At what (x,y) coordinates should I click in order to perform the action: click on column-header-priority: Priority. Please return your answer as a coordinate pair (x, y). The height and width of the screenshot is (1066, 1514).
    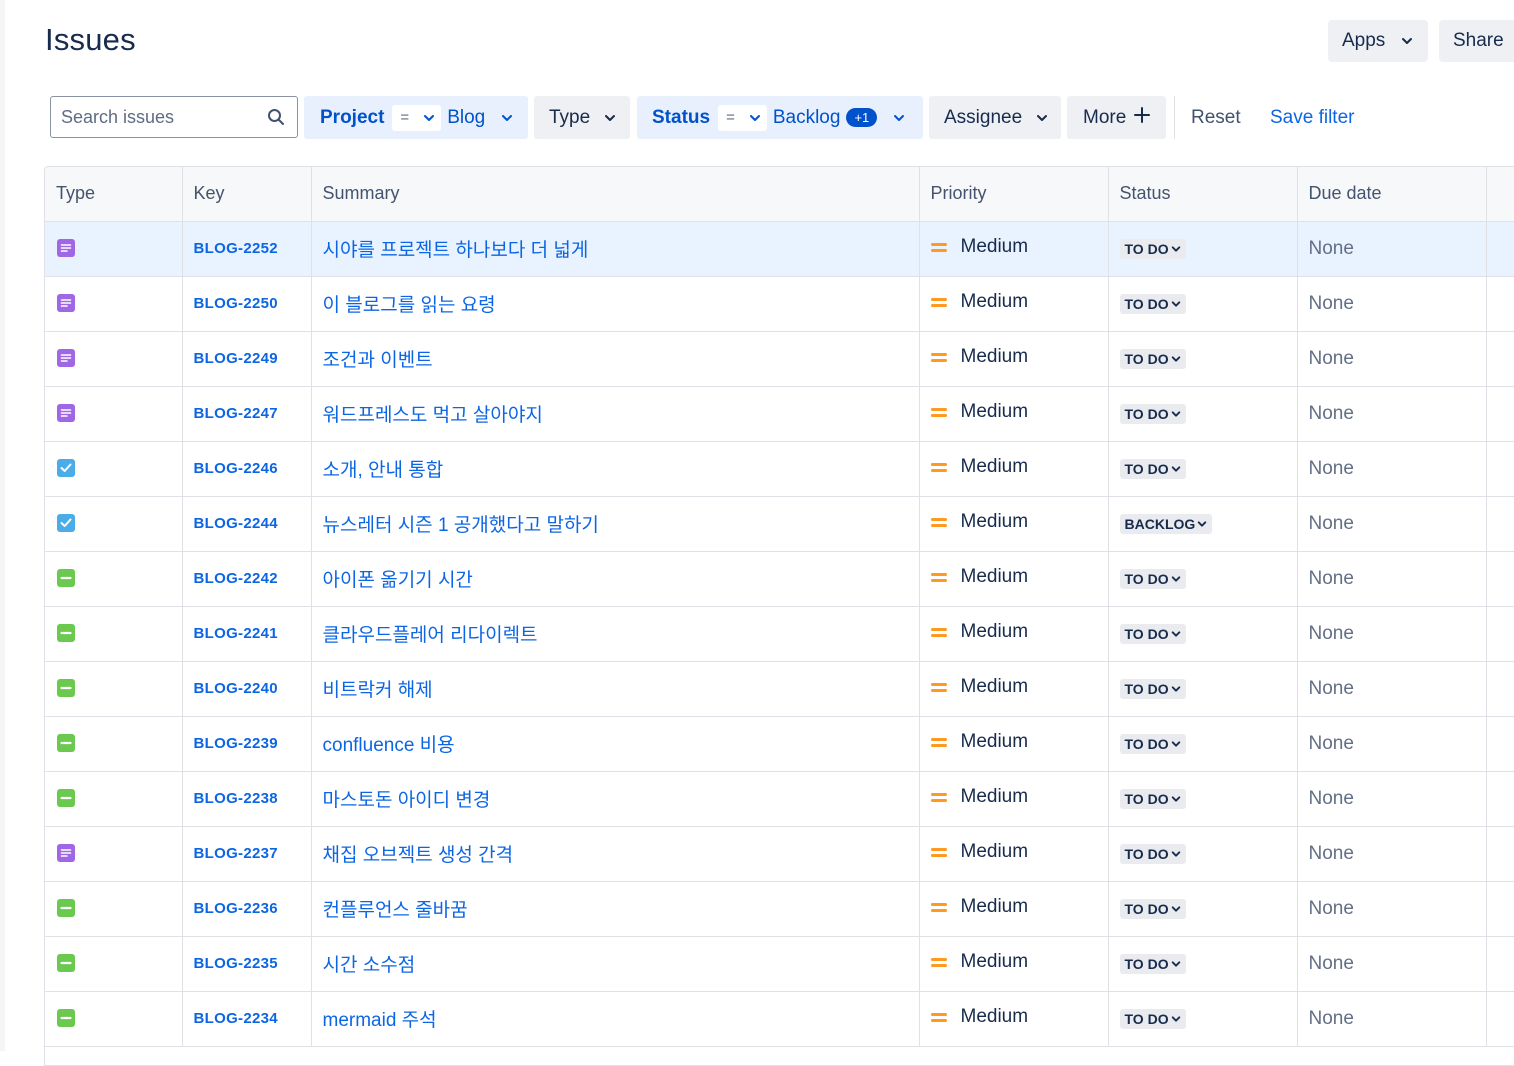
    Looking at the image, I should click on (1014, 194).